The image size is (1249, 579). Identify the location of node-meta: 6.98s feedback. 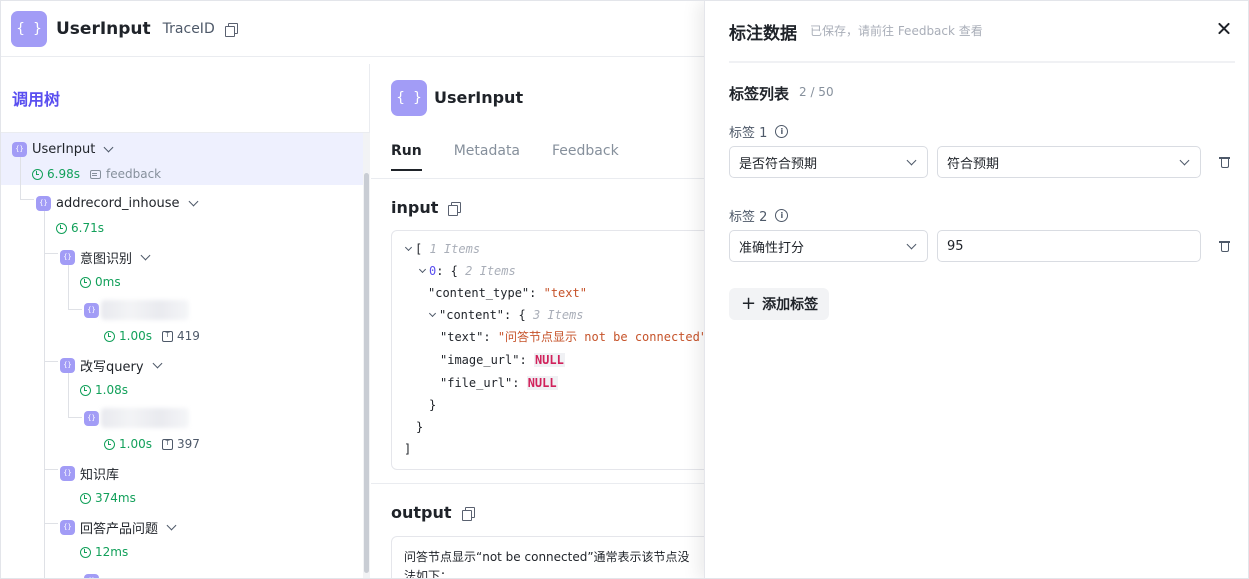
(96, 174).